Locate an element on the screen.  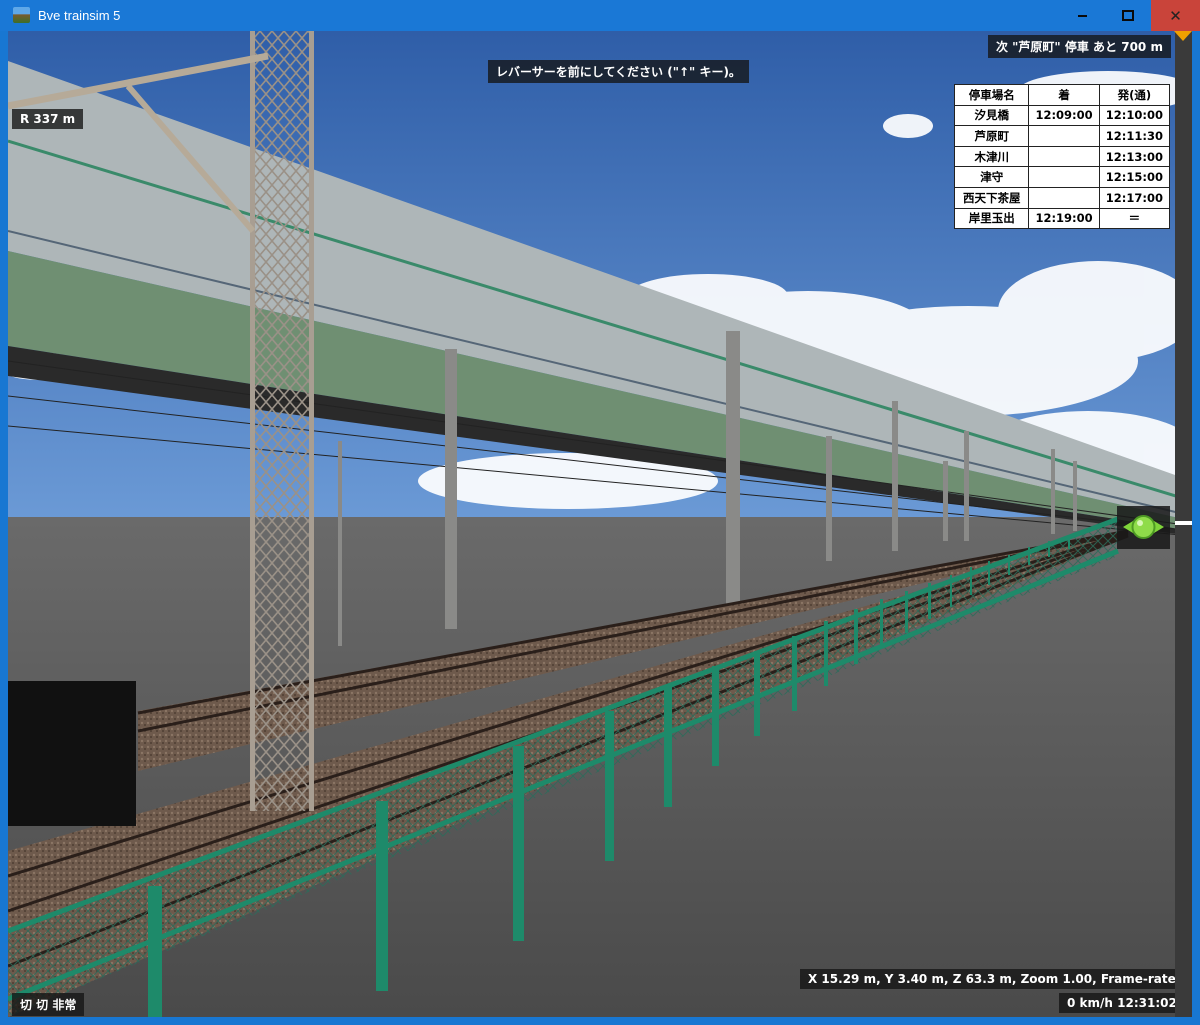
signal-lamp-icon is located at coordinates (1143, 527).